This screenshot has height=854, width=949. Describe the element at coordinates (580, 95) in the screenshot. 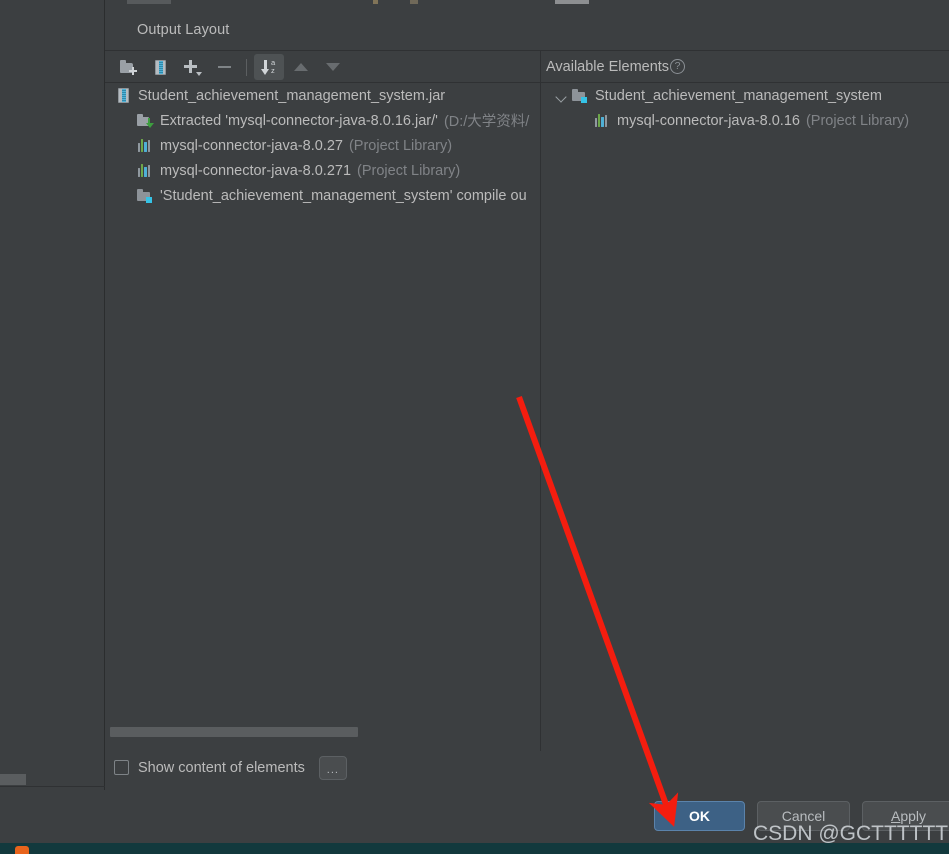

I see `module-folder-icon` at that location.